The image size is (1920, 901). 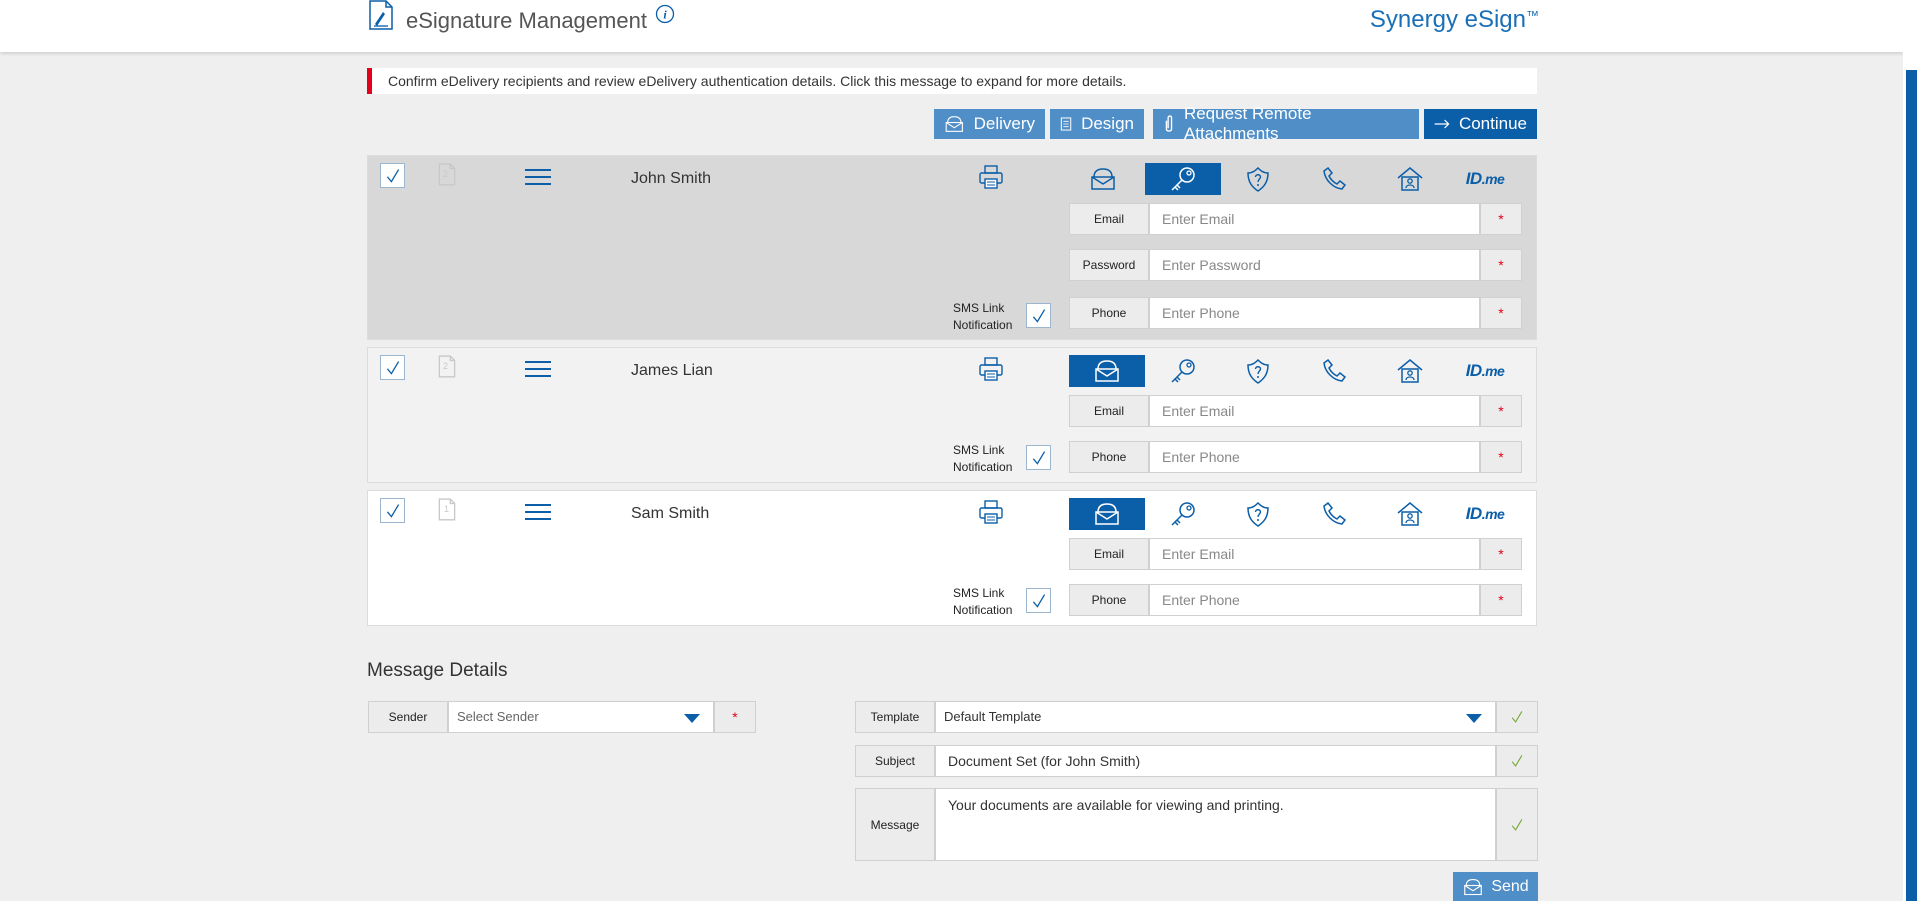 What do you see at coordinates (989, 124) in the screenshot?
I see `delivery-button: Delivery` at bounding box center [989, 124].